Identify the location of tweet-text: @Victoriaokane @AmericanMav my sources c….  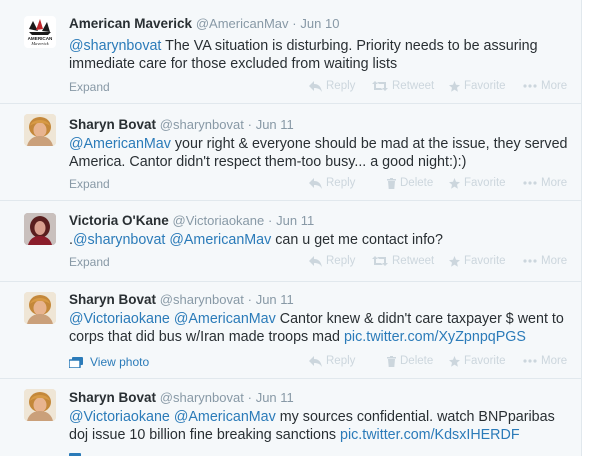
(319, 426).